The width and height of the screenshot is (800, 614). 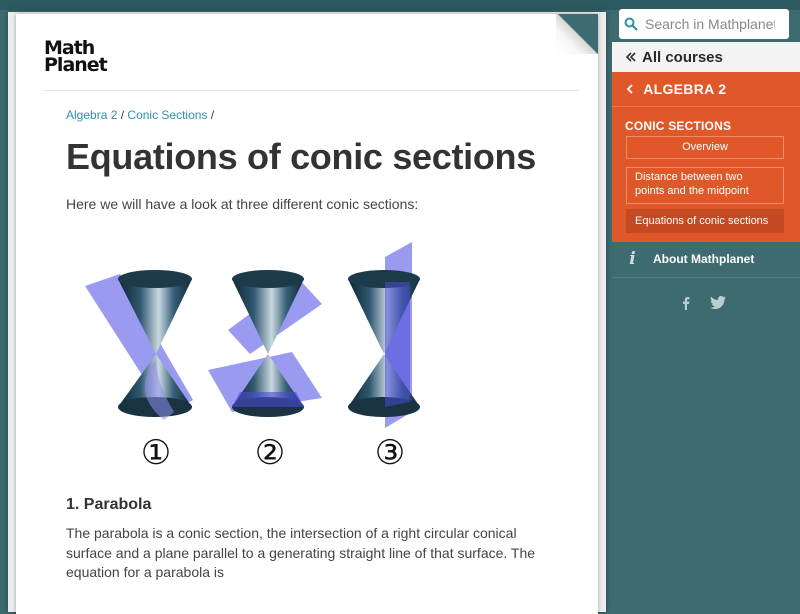 What do you see at coordinates (109, 504) in the screenshot?
I see `section-heading-parabola: 1. Parabola` at bounding box center [109, 504].